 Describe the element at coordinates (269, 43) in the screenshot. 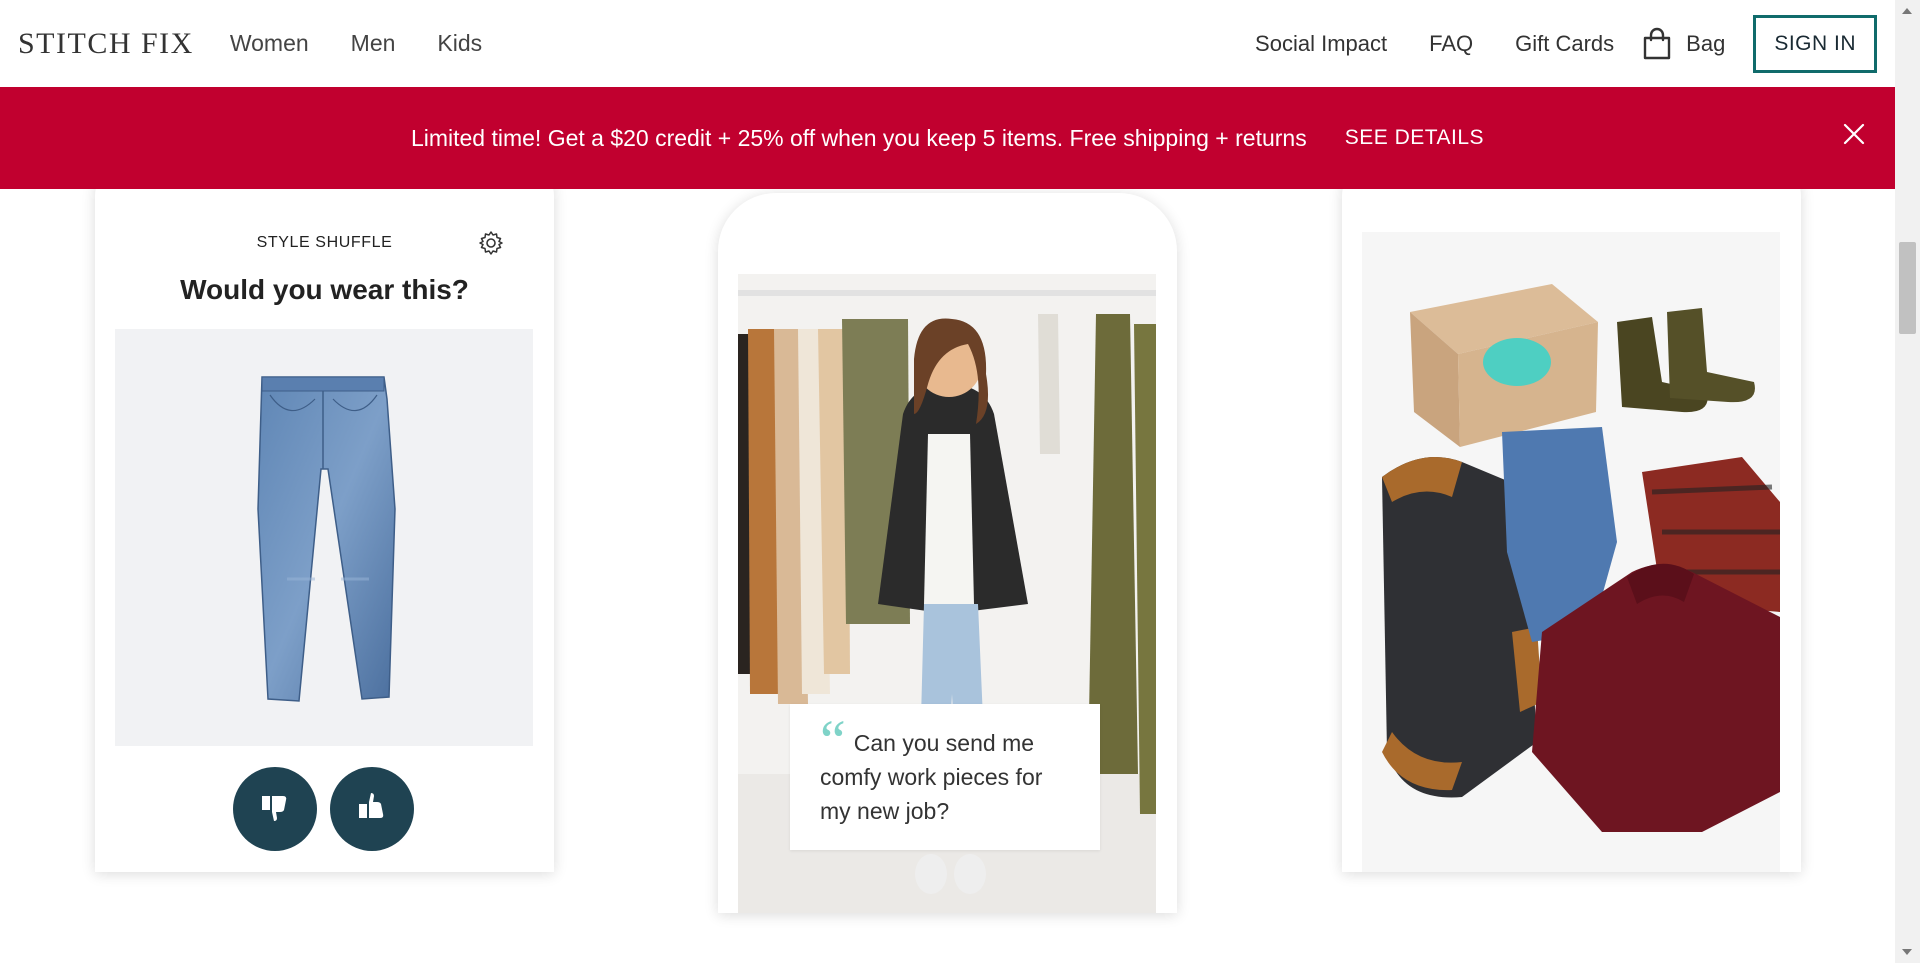

I see `nav-women: Women` at that location.